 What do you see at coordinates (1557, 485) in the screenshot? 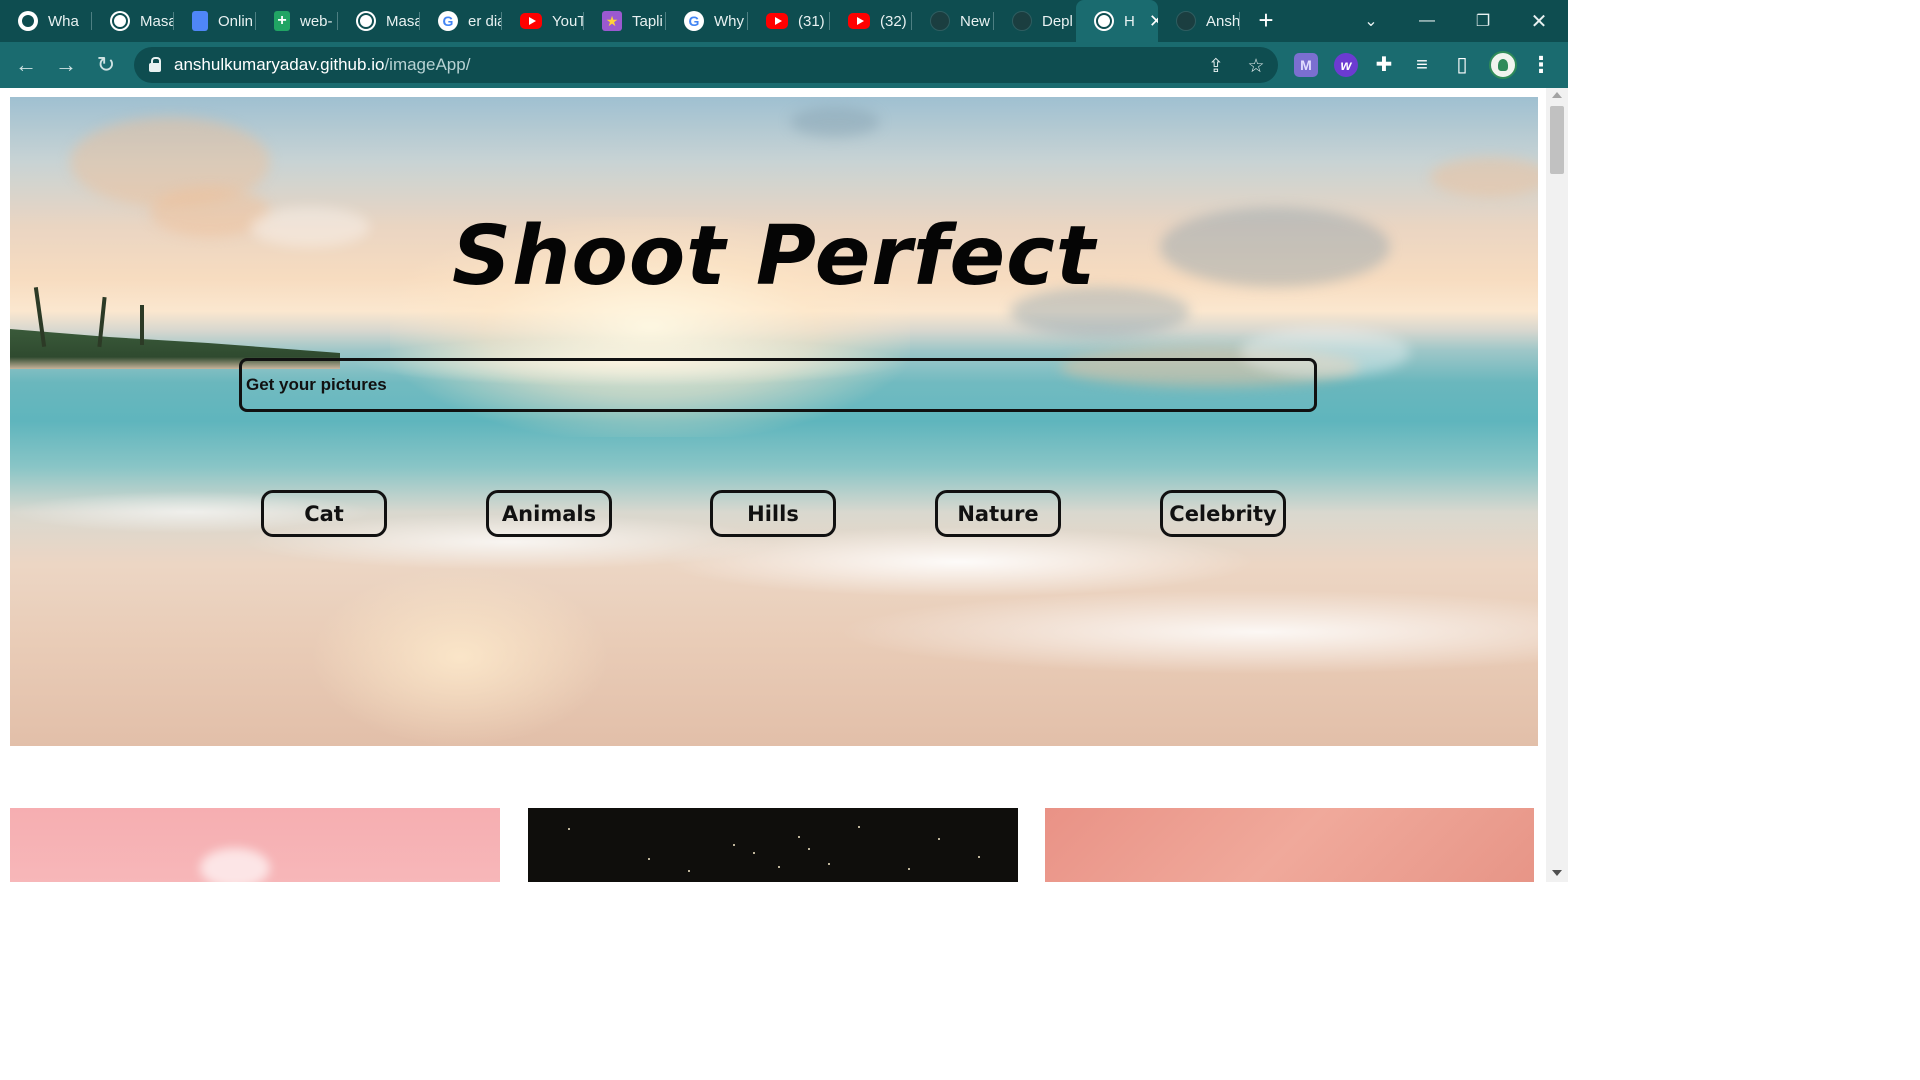
I see `page-scrollbar` at bounding box center [1557, 485].